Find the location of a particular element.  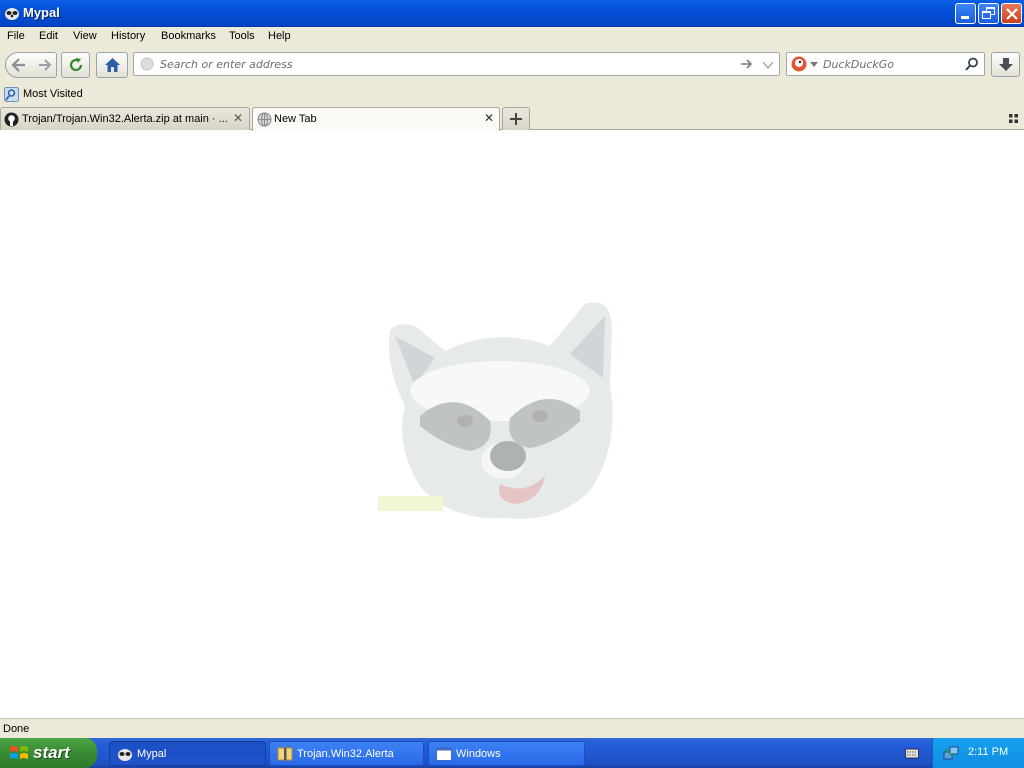

menu-view: View is located at coordinates (85, 36).